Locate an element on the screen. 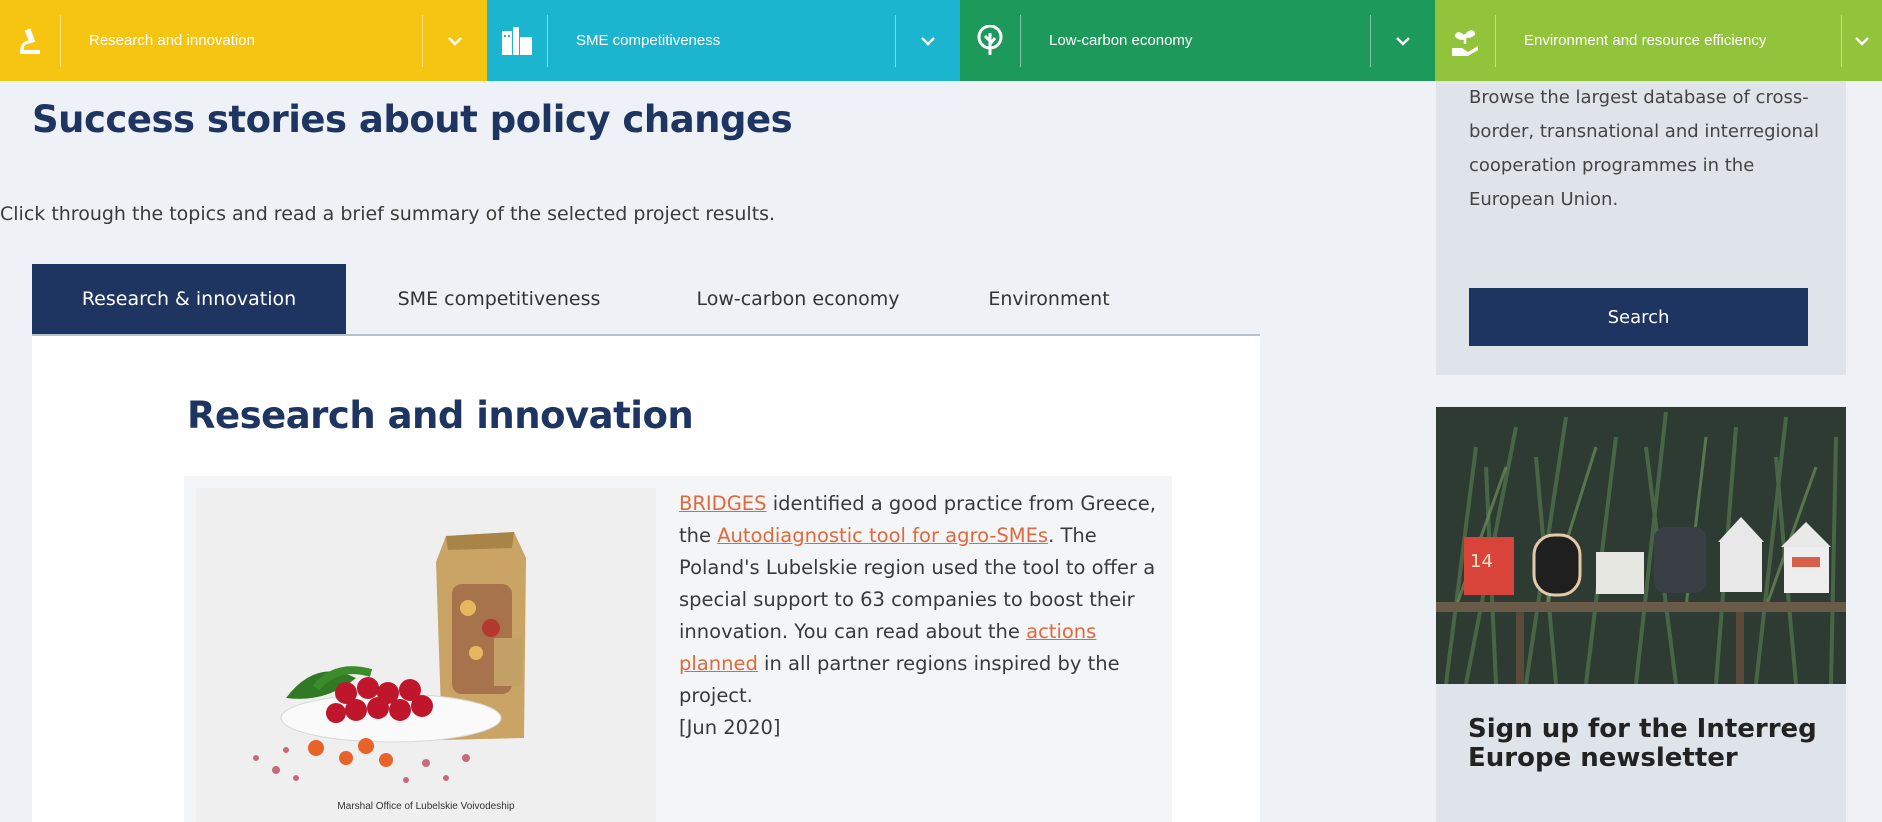 This screenshot has width=1882, height=822. bridges-link: BRIDGES is located at coordinates (723, 503).